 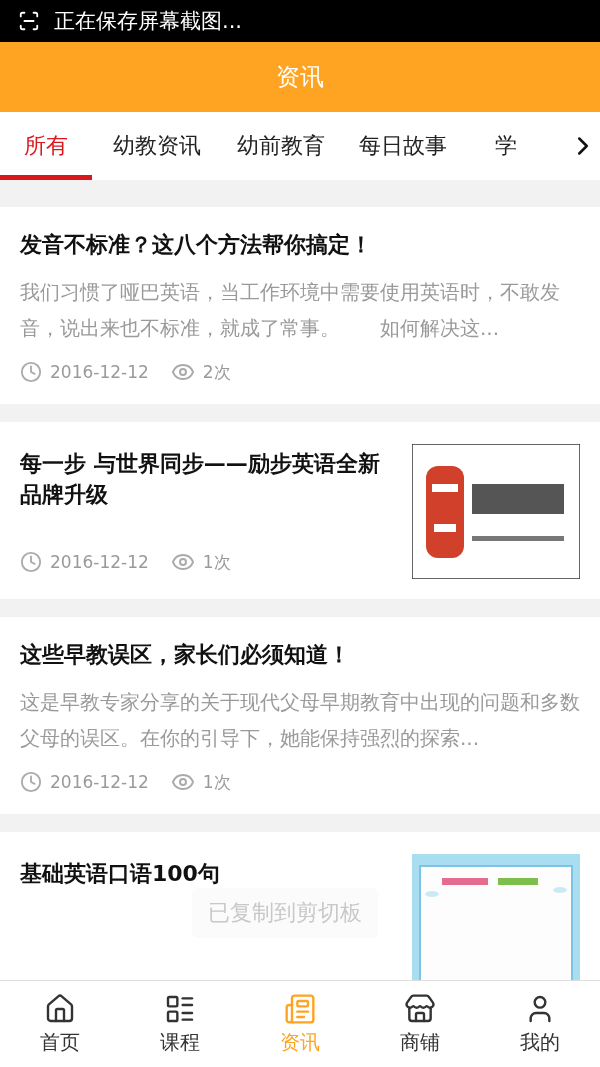 I want to click on article-title: 发音不标准？这八个方法帮你搞定！, so click(x=196, y=245).